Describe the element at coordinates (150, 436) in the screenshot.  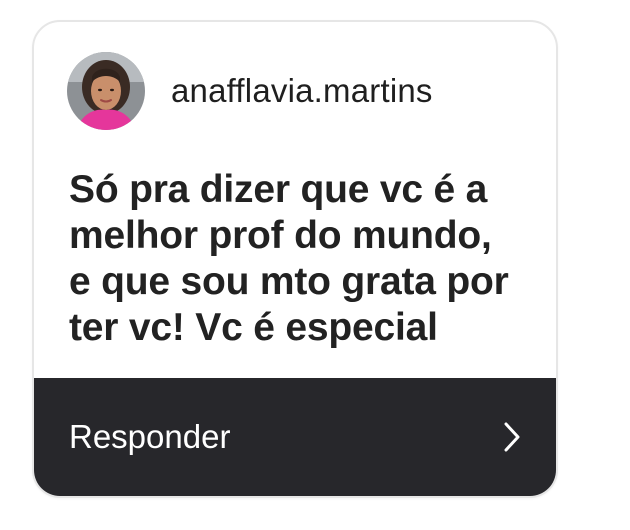
I see `reply-label: Responder` at that location.